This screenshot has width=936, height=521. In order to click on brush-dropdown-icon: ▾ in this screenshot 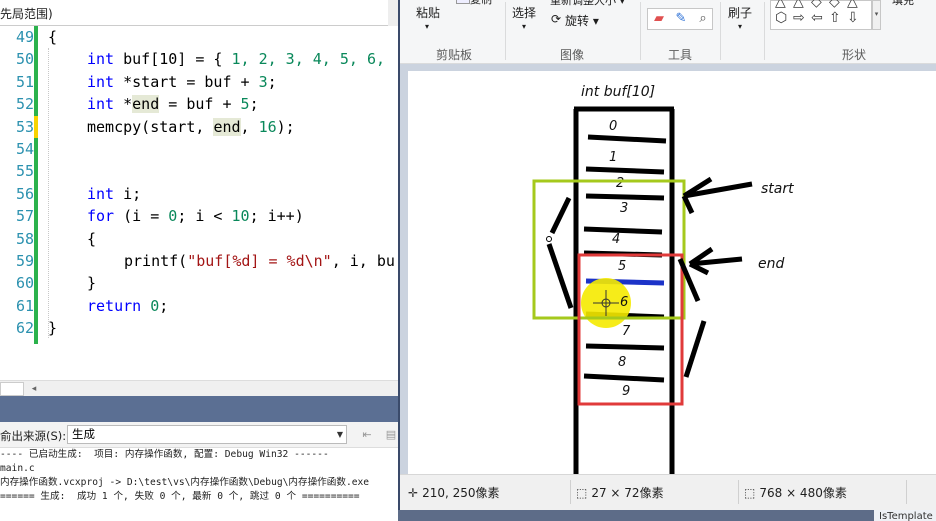, I will do `click(740, 26)`.